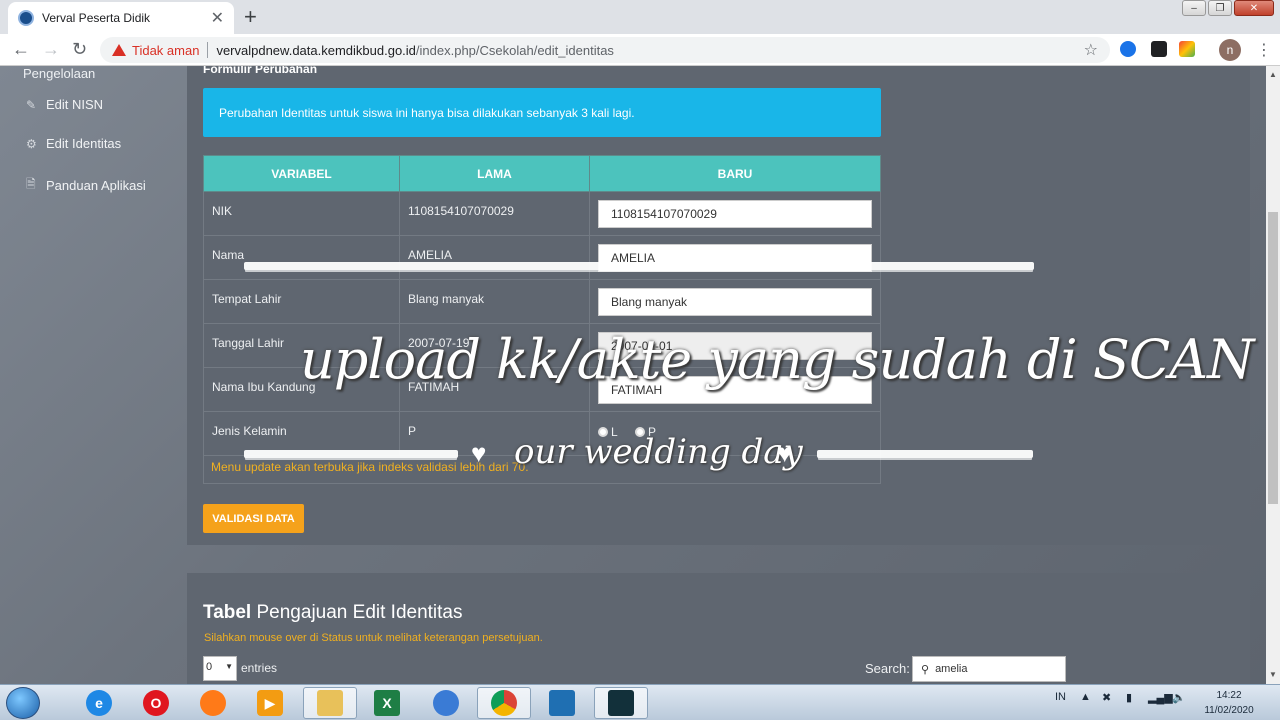 This screenshot has height=720, width=1280. Describe the element at coordinates (217, 18) in the screenshot. I see `tab-close-icon: ✕` at that location.